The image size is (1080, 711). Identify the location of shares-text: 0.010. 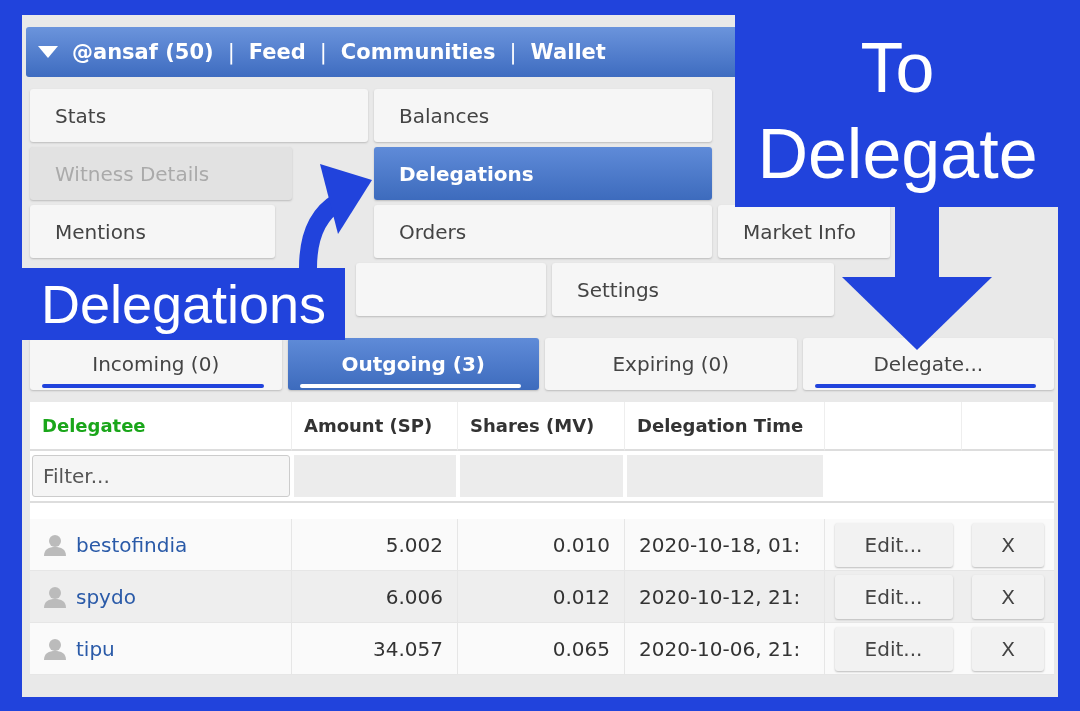
(581, 544).